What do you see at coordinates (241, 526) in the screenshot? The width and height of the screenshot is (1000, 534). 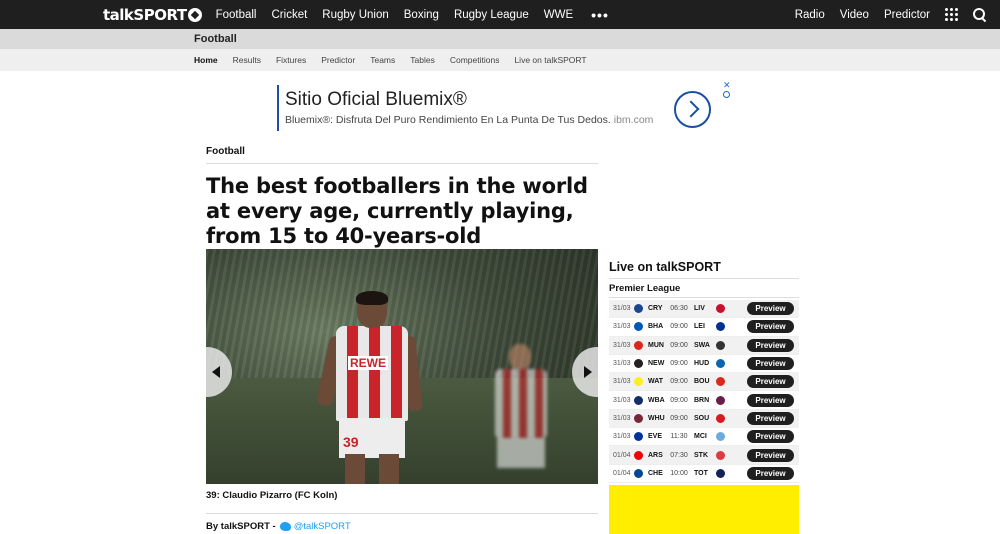 I see `byline-author: By talkSPORT -` at bounding box center [241, 526].